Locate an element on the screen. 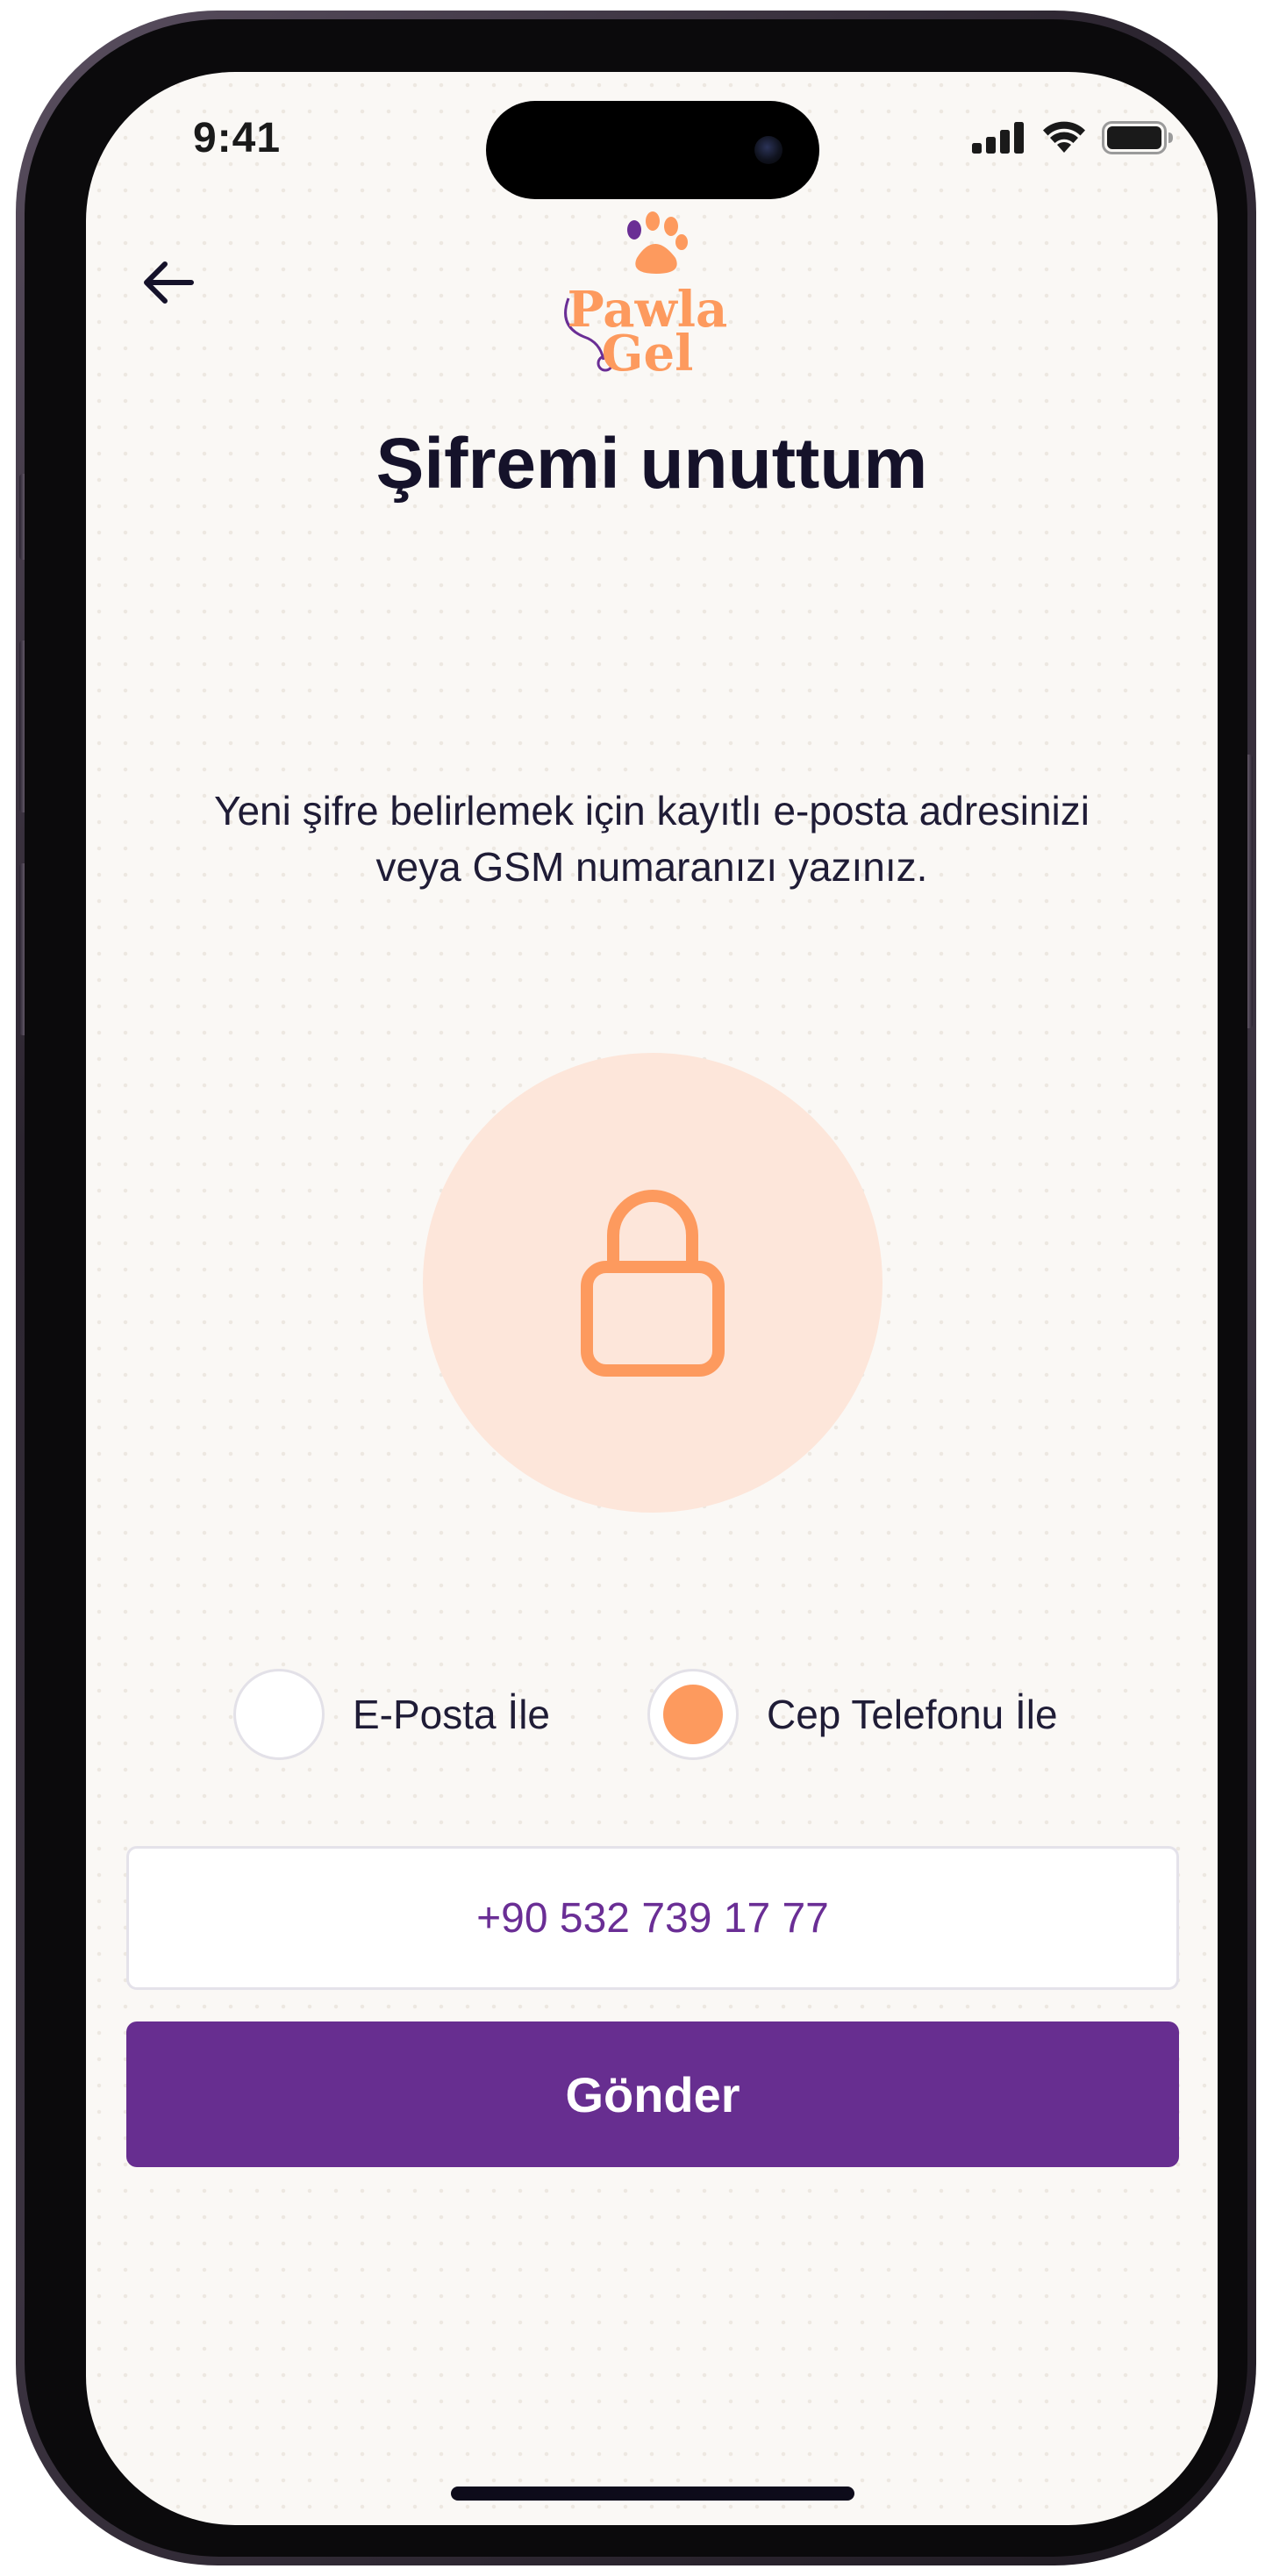 The image size is (1272, 2576). battery-icon is located at coordinates (1137, 137).